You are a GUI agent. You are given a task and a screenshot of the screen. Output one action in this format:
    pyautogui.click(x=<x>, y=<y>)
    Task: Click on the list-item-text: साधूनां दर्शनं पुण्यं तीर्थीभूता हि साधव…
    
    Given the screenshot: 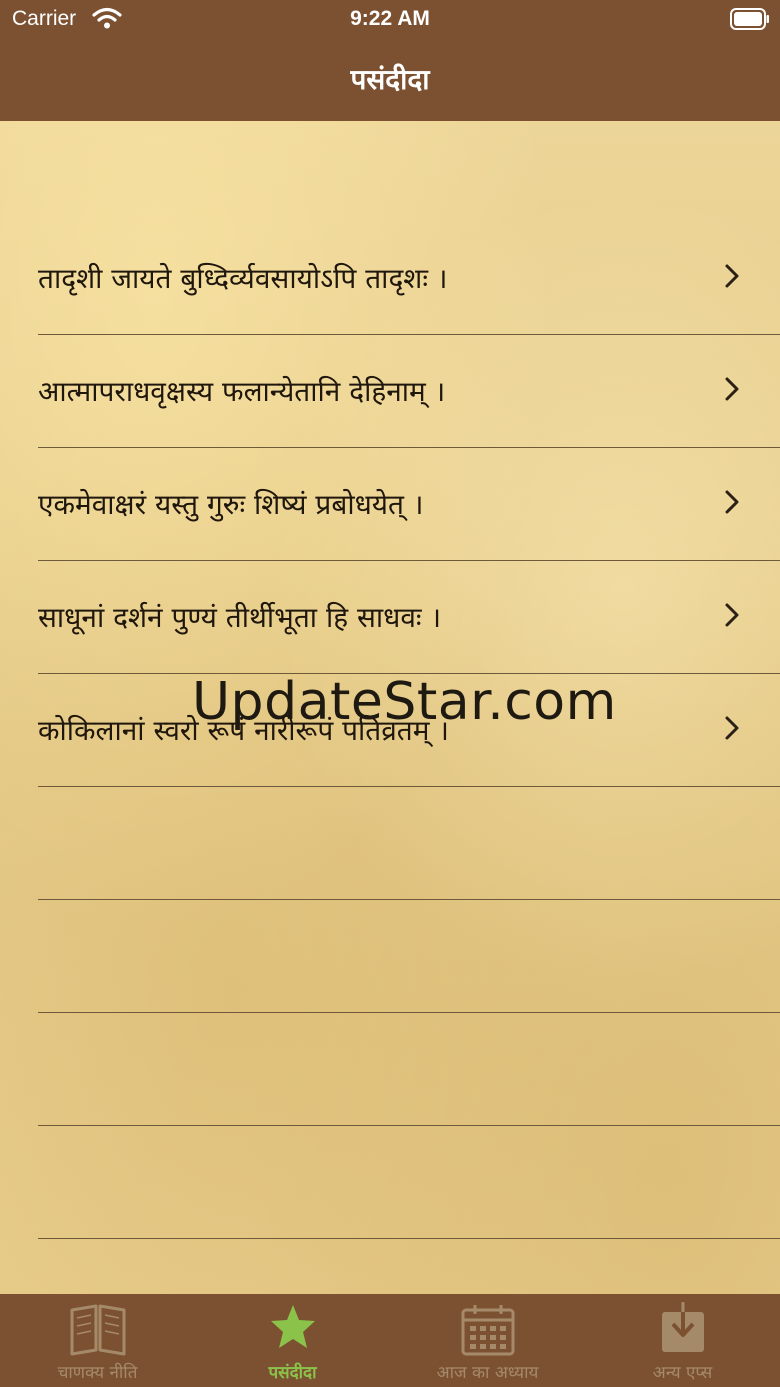 What is the action you would take?
    pyautogui.click(x=240, y=617)
    